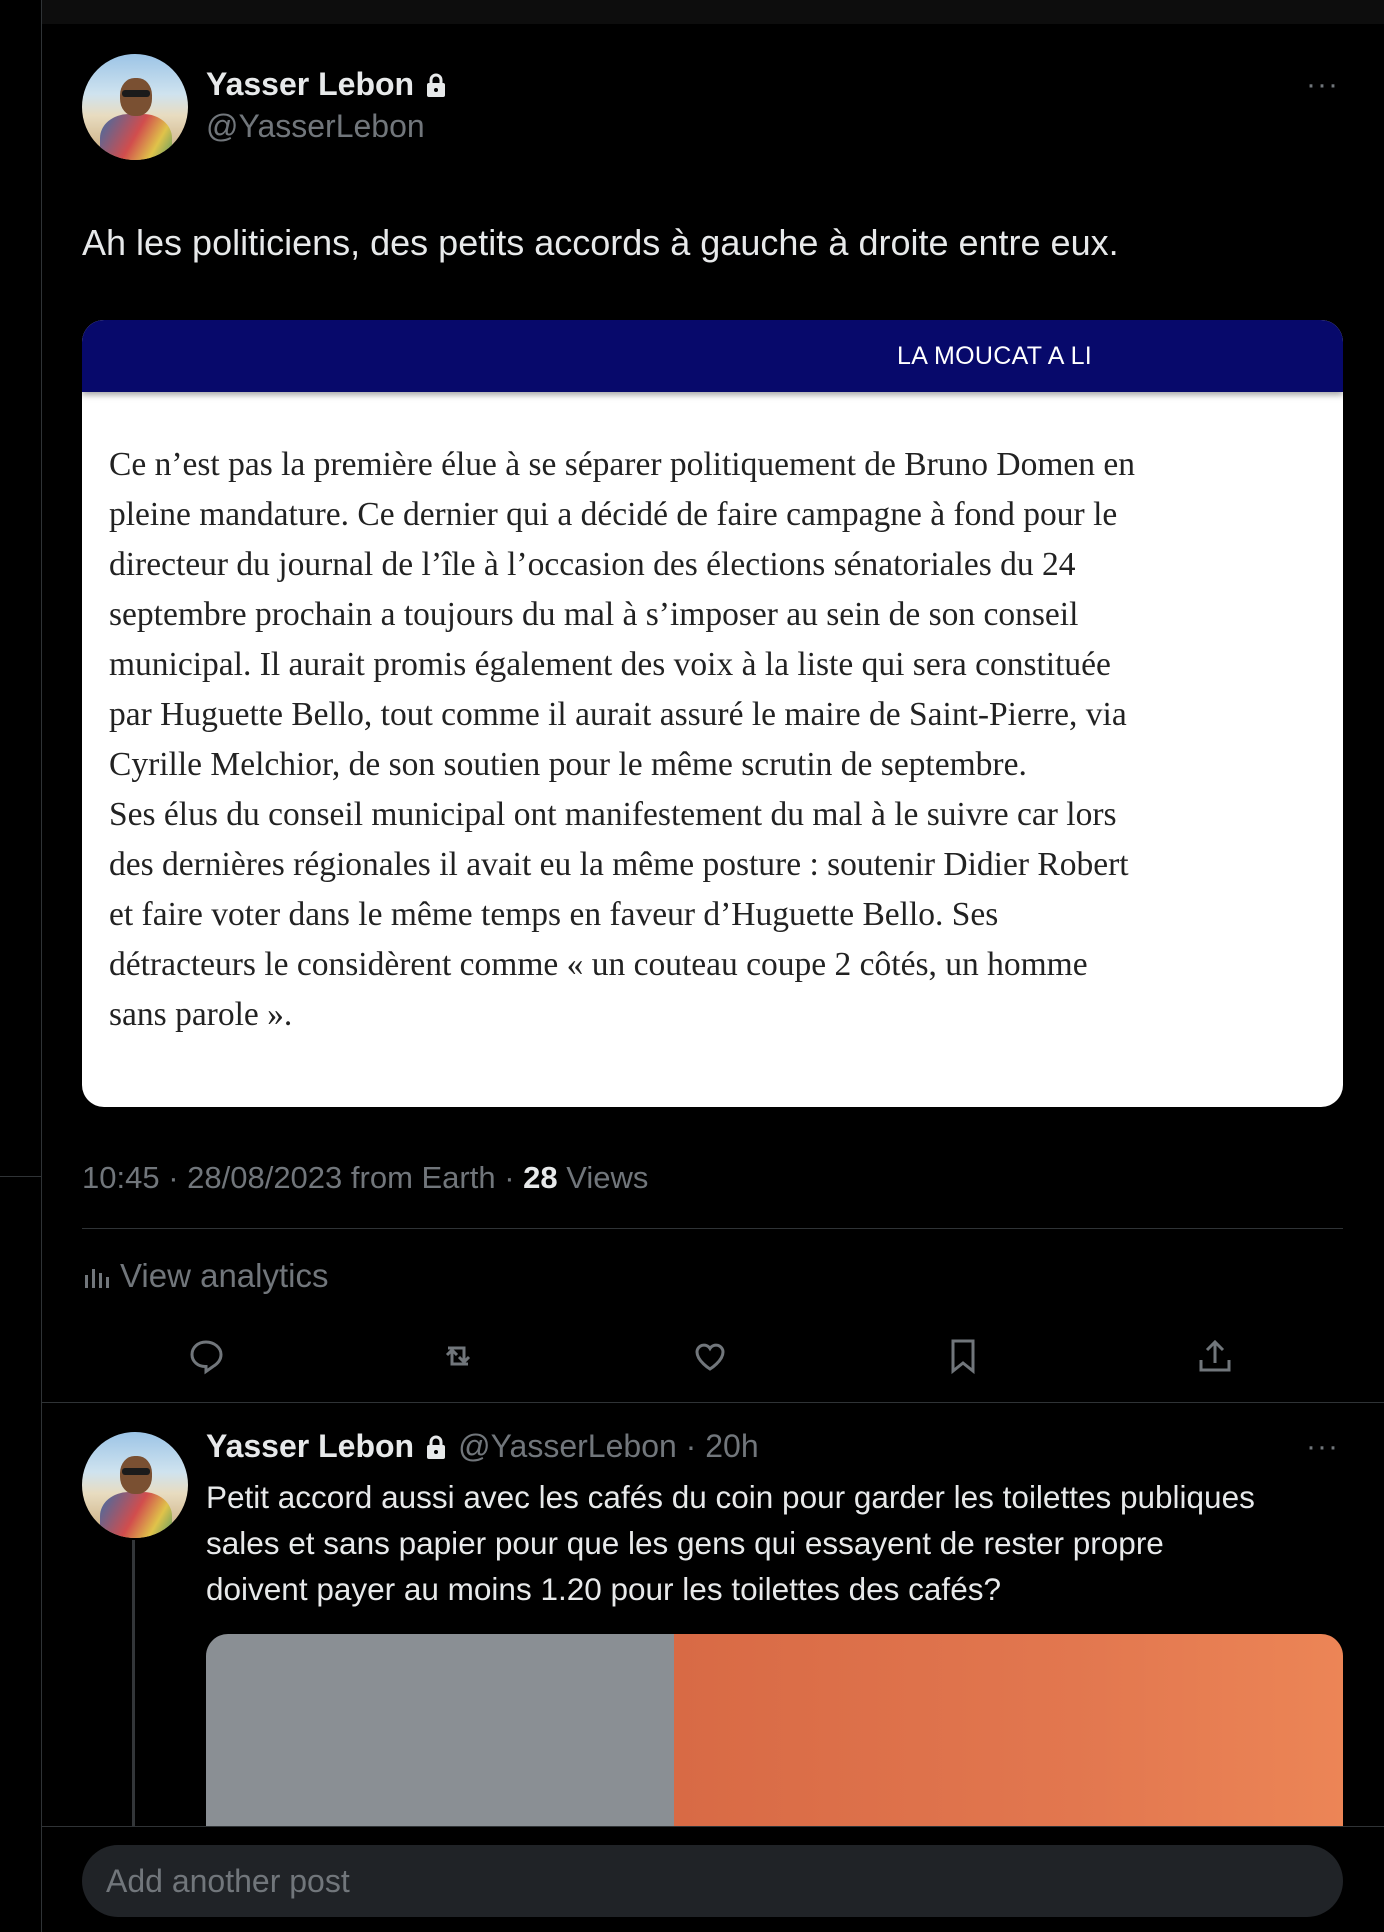 The height and width of the screenshot is (1932, 1384). Describe the element at coordinates (712, 356) in the screenshot. I see `quote-header-band: LA MOUCAT A LI` at that location.